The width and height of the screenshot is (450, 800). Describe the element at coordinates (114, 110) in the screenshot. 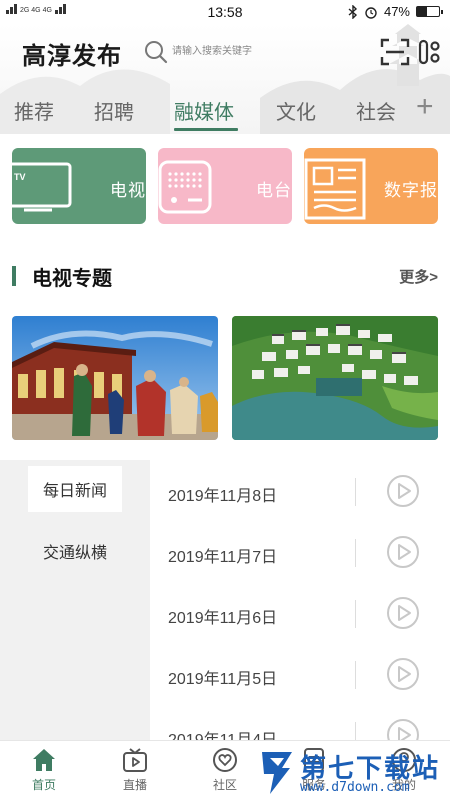

I see `tab-recruitment: 招聘` at that location.